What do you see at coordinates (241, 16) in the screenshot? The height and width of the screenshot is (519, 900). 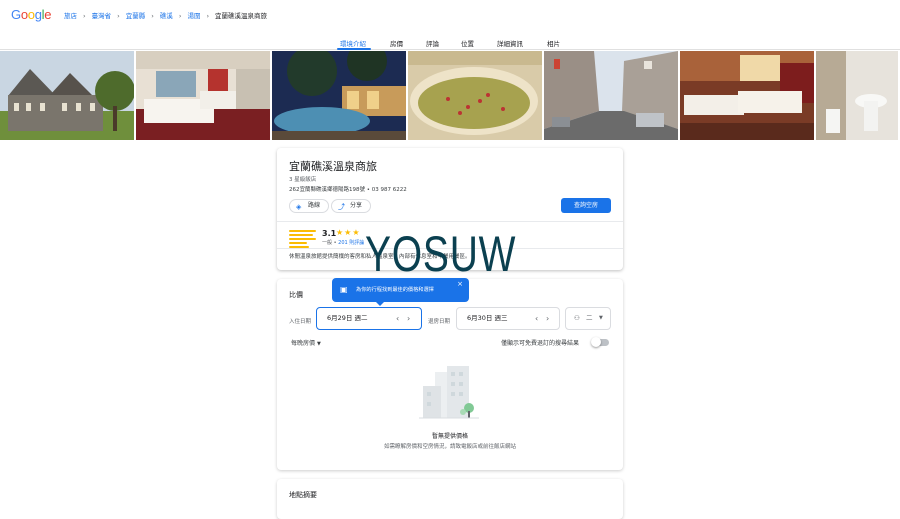 I see `breadcrumb-current: 宜蘭礁溪溫泉商旅` at bounding box center [241, 16].